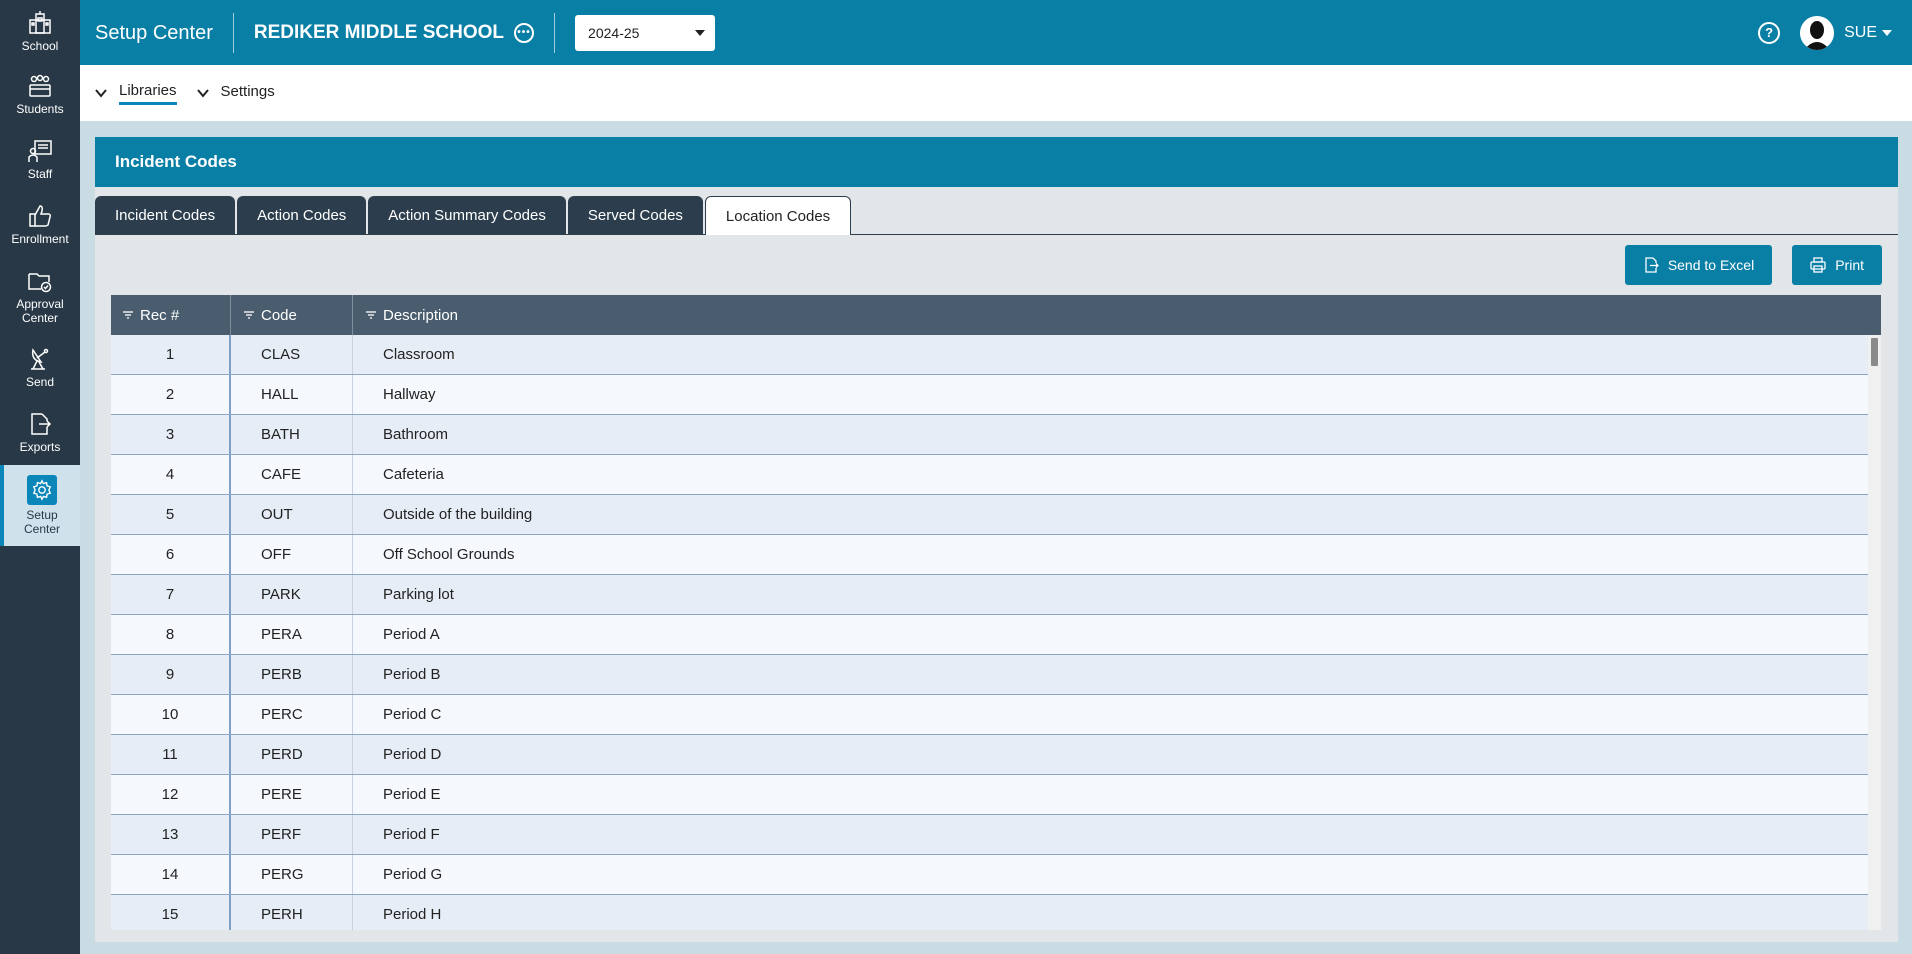 The image size is (1912, 954). Describe the element at coordinates (165, 215) in the screenshot. I see `tab-incident-codes: Incident Codes` at that location.